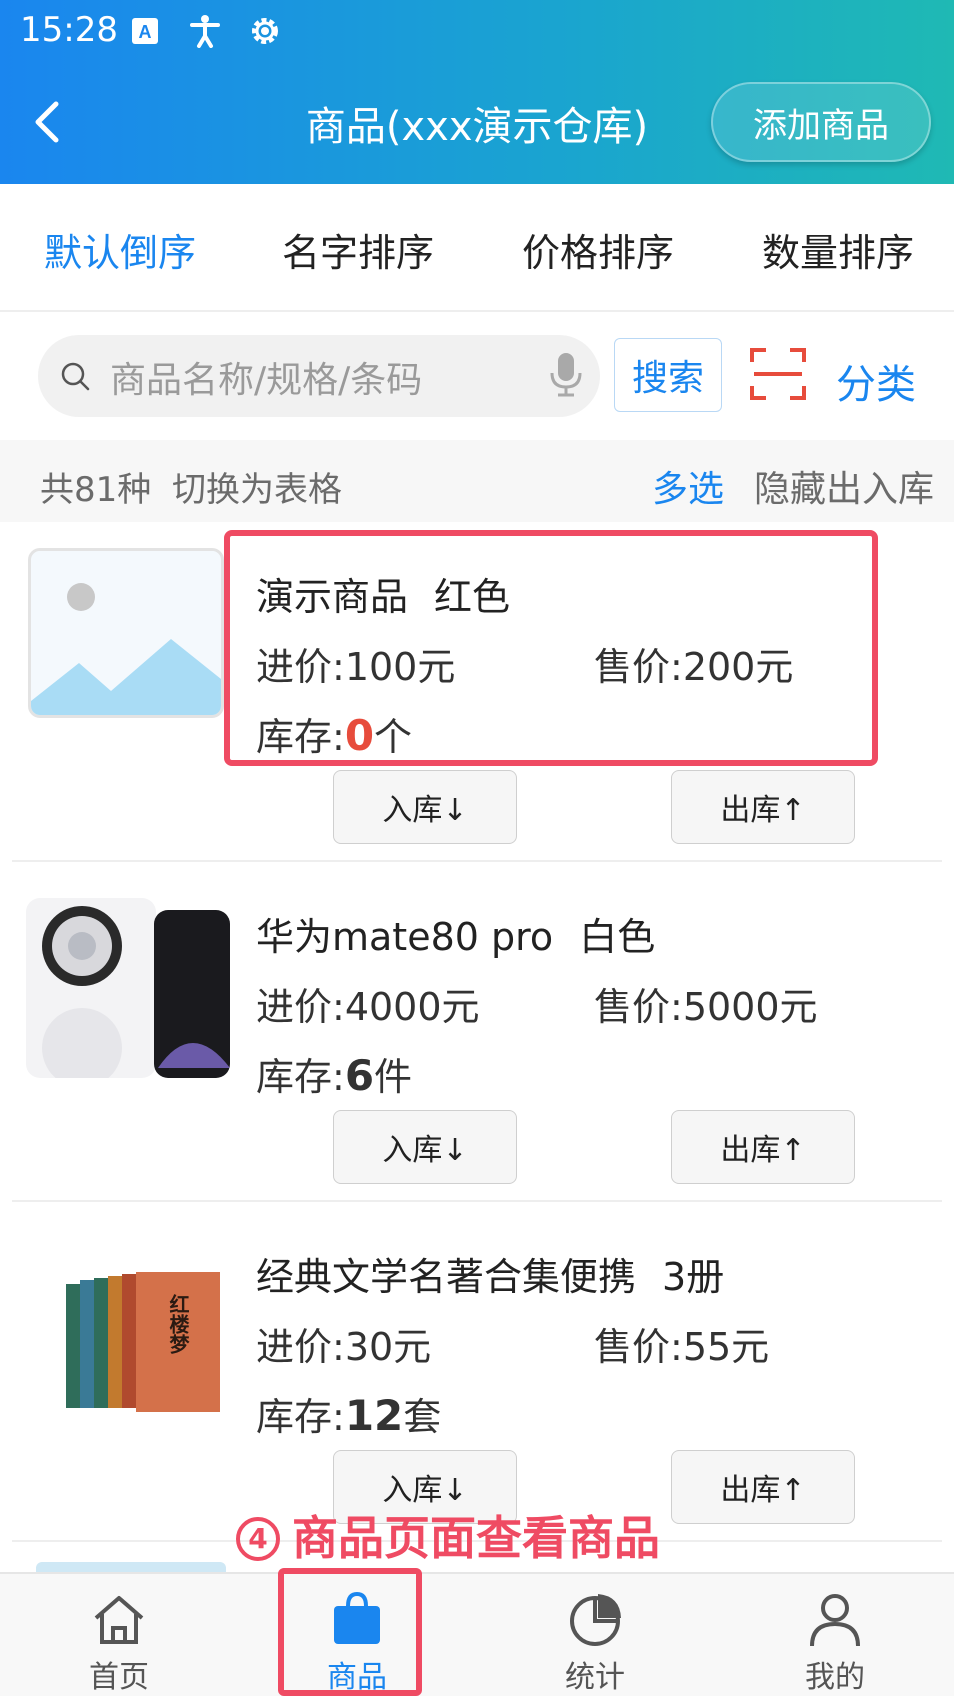  Describe the element at coordinates (257, 486) in the screenshot. I see `toggle-table-link: 切换为表格` at that location.